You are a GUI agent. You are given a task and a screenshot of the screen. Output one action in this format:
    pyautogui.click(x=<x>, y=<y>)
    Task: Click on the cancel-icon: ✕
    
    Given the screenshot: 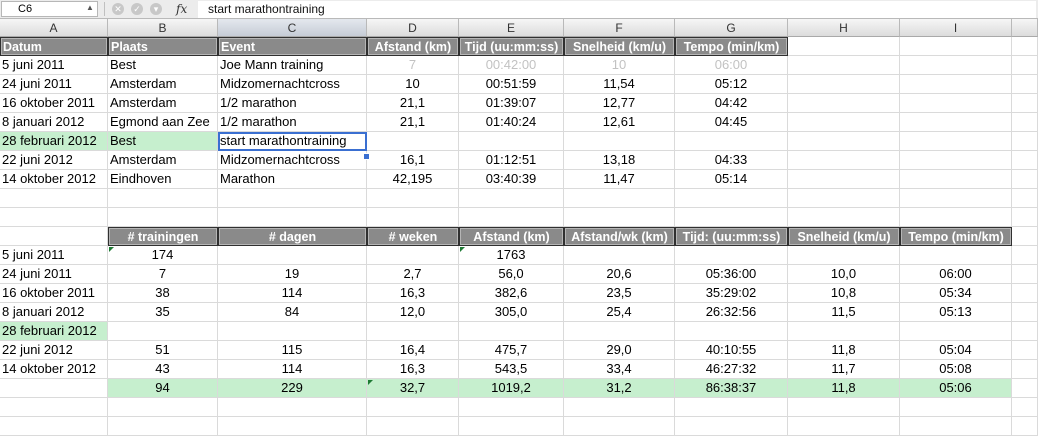 What is the action you would take?
    pyautogui.click(x=118, y=9)
    